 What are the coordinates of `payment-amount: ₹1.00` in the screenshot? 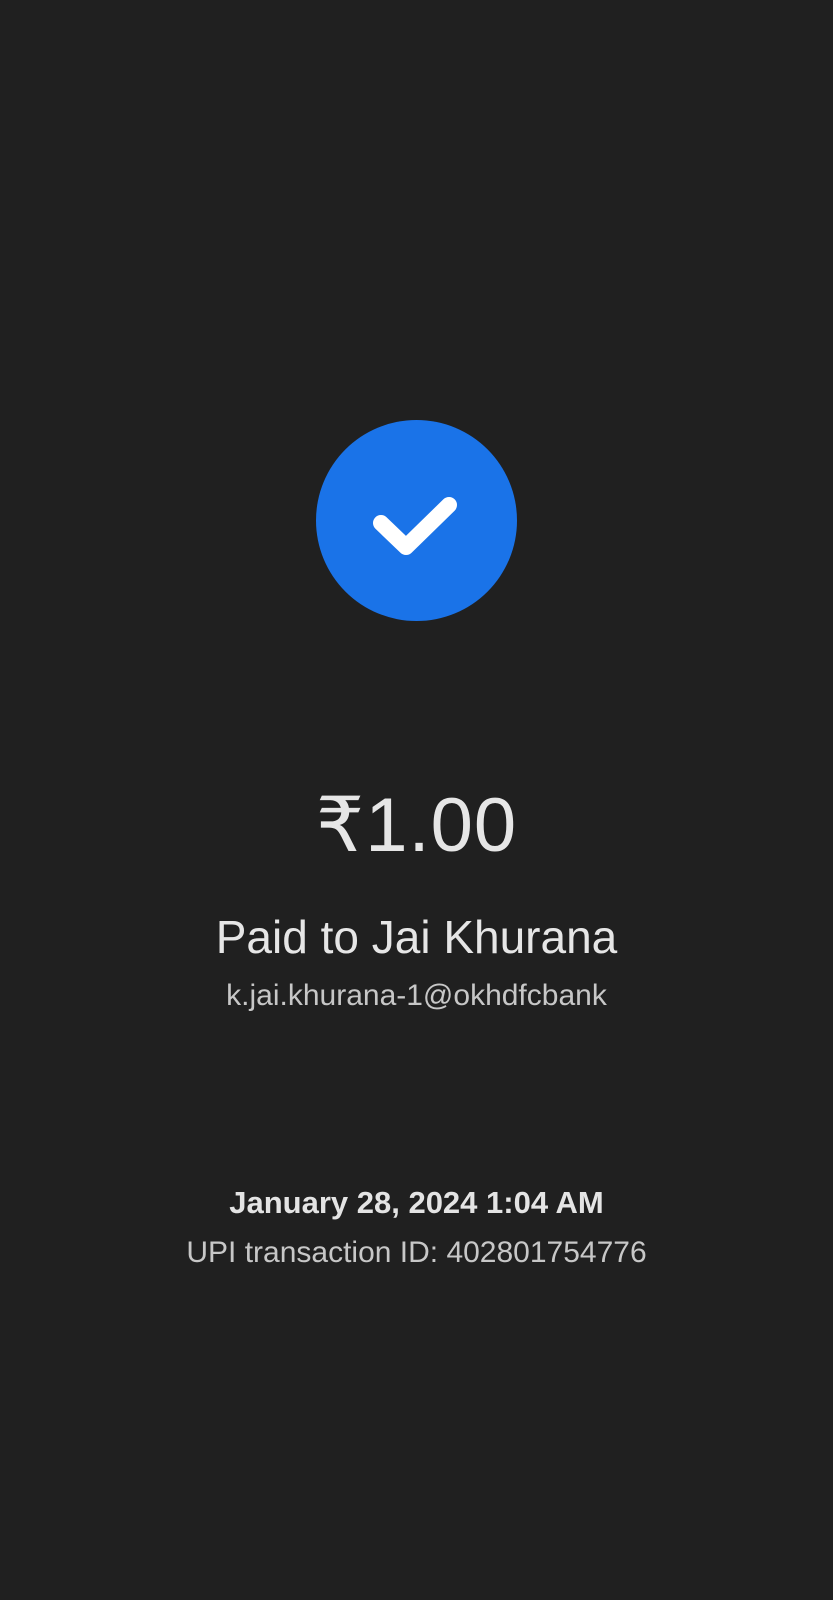 It's located at (416, 825).